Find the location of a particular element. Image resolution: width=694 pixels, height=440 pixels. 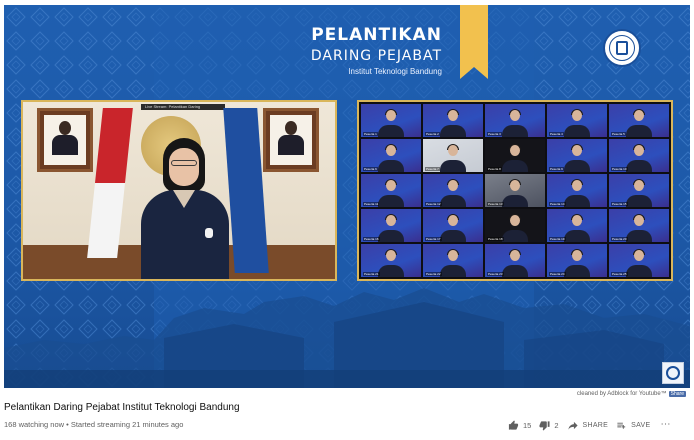

participant-name: Peserta 1 is located at coordinates (370, 134).